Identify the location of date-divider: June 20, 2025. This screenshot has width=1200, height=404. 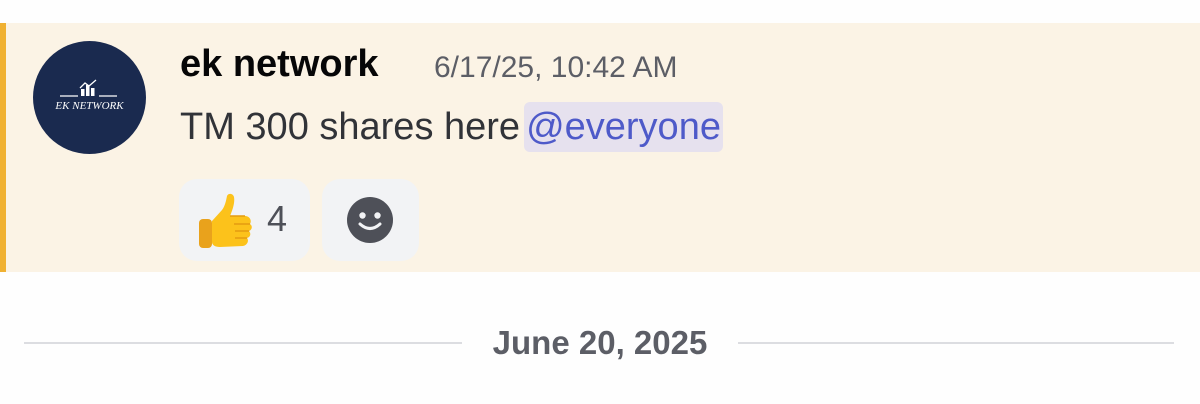
(600, 343).